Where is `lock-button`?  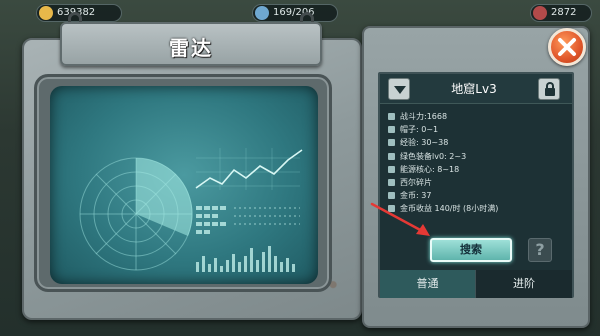 lock-button is located at coordinates (549, 89).